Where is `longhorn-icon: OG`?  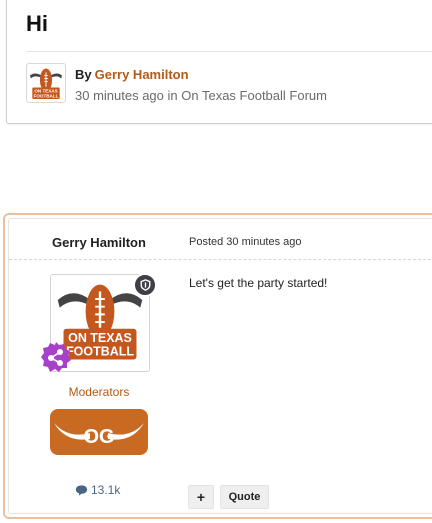
longhorn-icon: OG is located at coordinates (99, 435).